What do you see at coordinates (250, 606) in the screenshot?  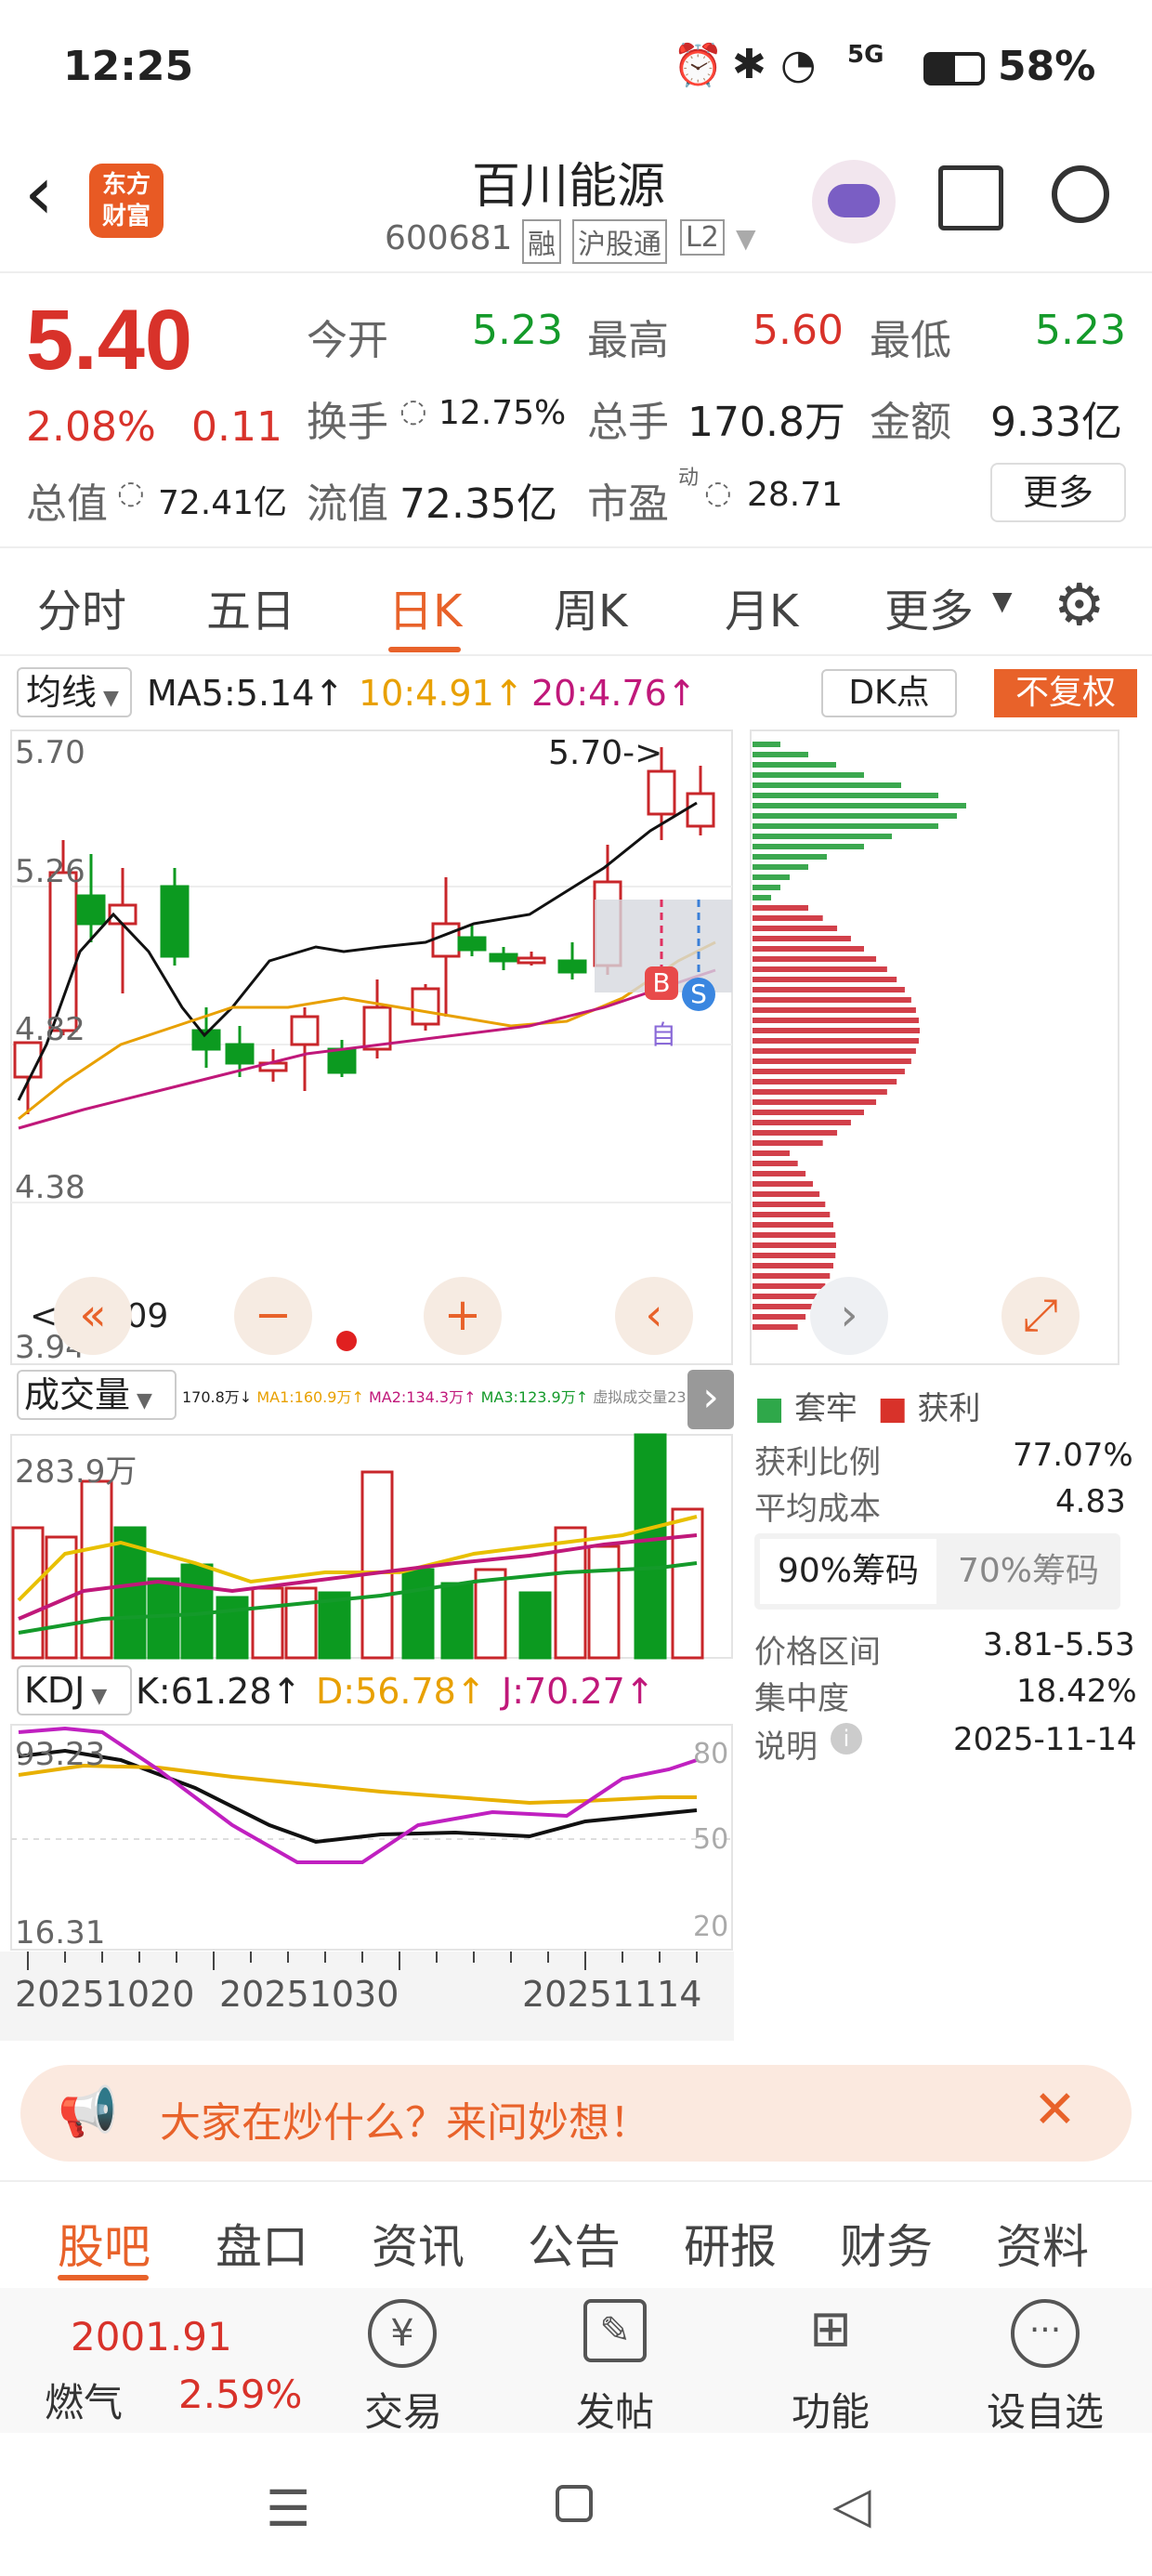 I see `tab-five-day: 五日` at bounding box center [250, 606].